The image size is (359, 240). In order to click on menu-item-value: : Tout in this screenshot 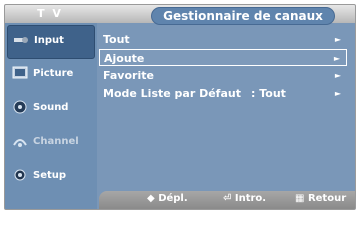, I will do `click(268, 93)`.